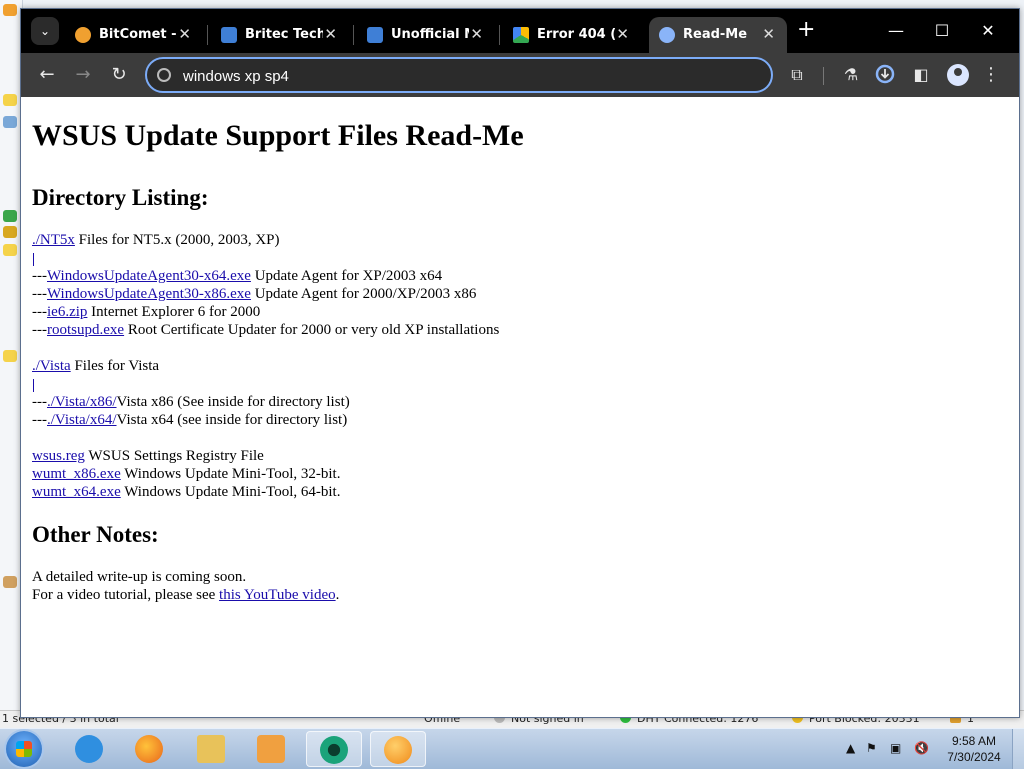 The image size is (1024, 769). What do you see at coordinates (146, 312) in the screenshot?
I see `list-item: ---ie6.zip Internet Explorer 6 for 2000` at bounding box center [146, 312].